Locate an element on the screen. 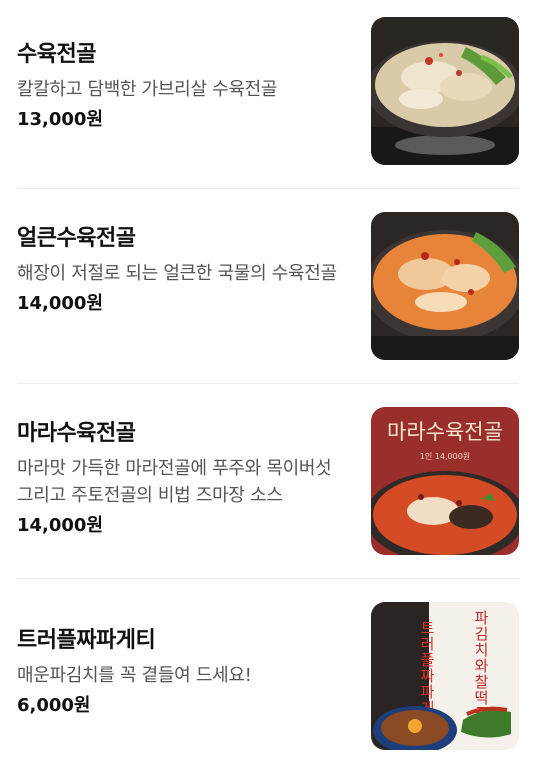  menu-item-text: 수육전골 칼칼하고 담백한 가브리살 수육전골 13,000원 is located at coordinates (184, 86).